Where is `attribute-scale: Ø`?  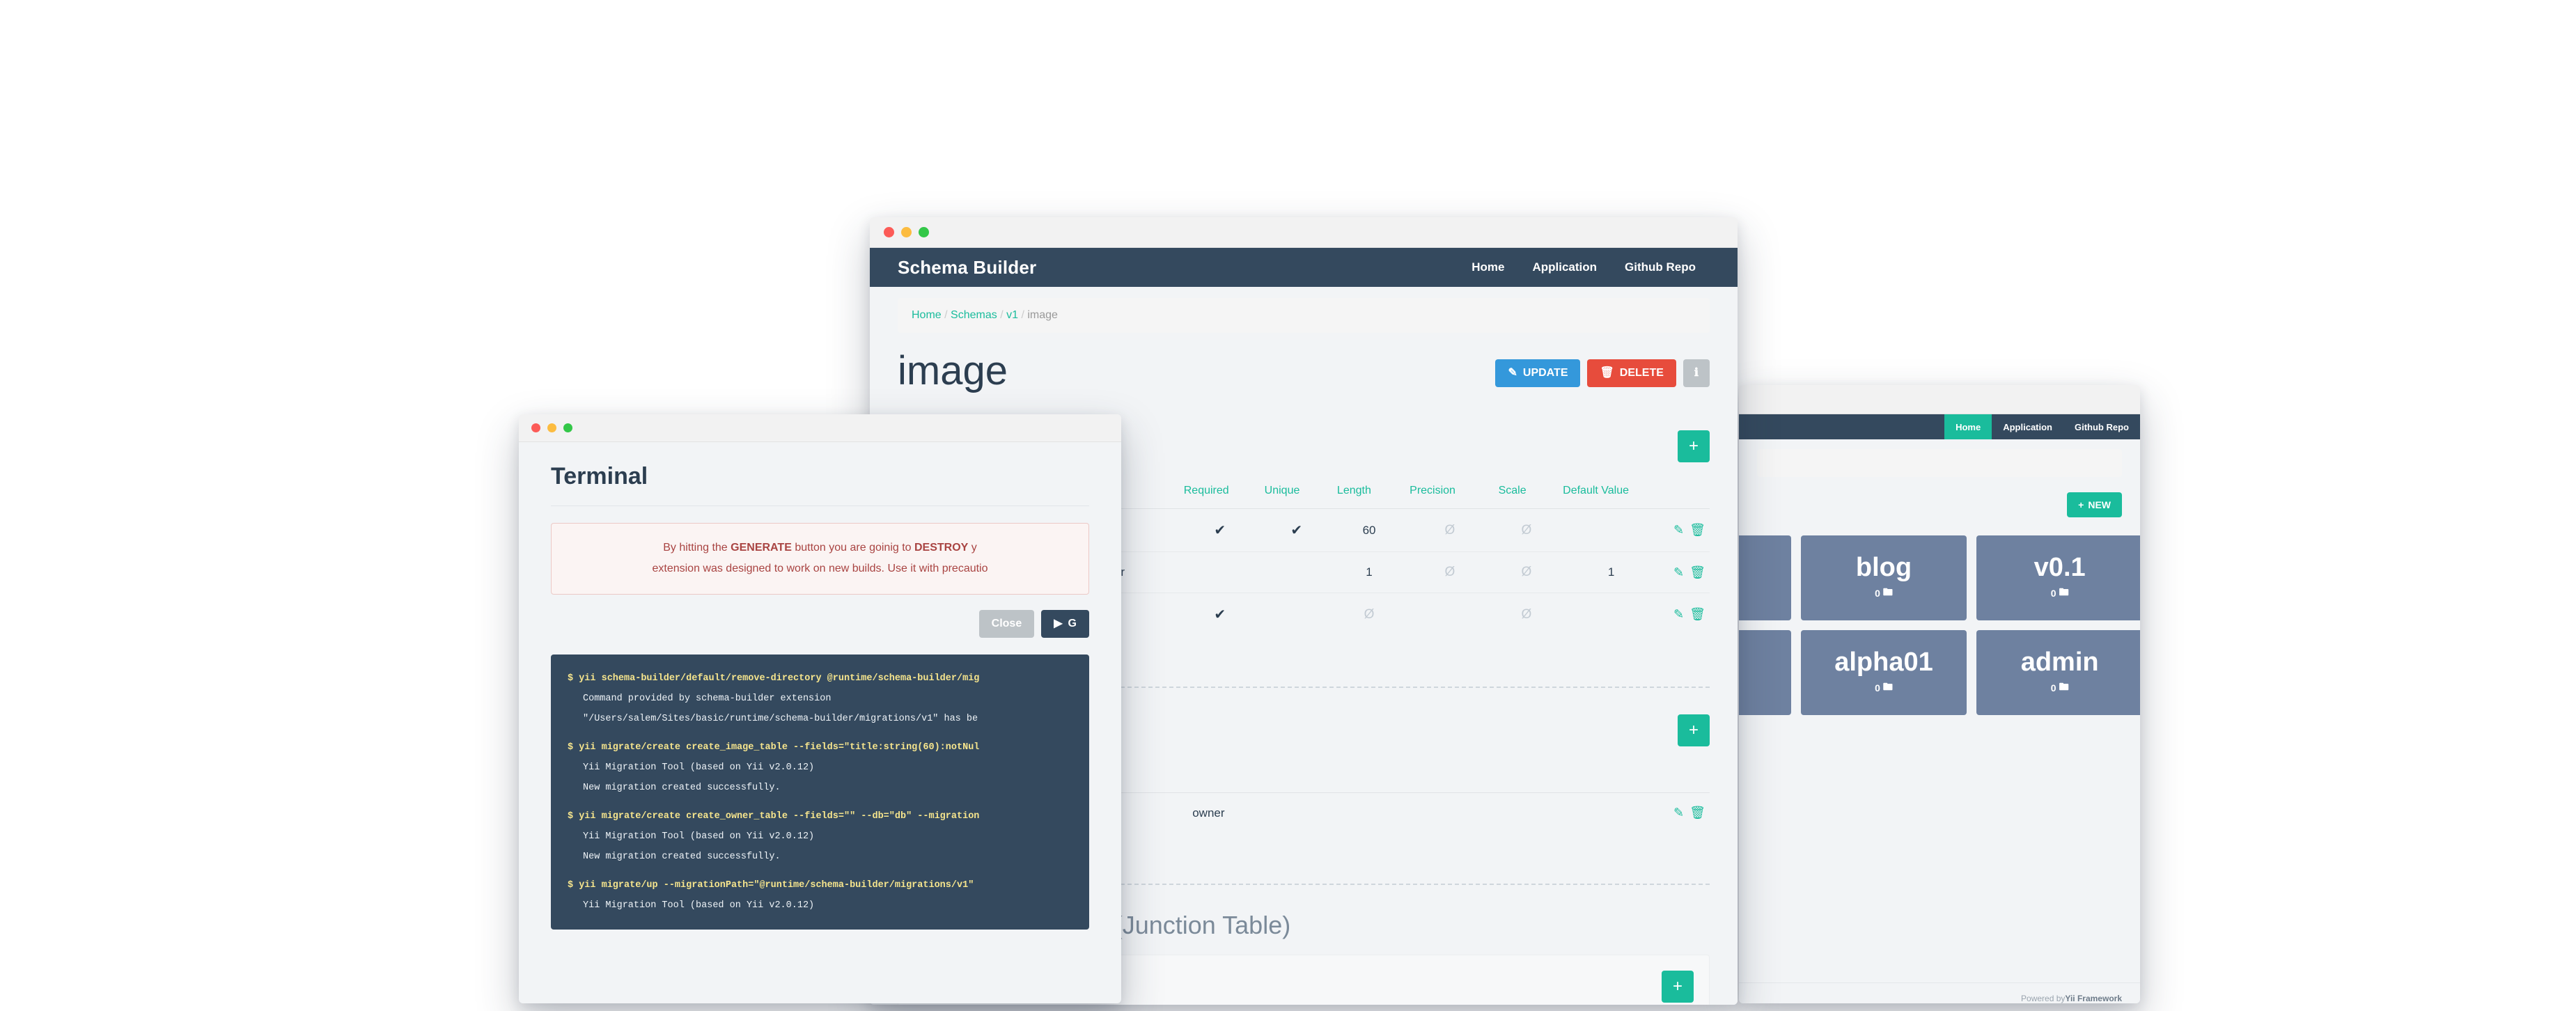
attribute-scale: Ø is located at coordinates (1526, 530).